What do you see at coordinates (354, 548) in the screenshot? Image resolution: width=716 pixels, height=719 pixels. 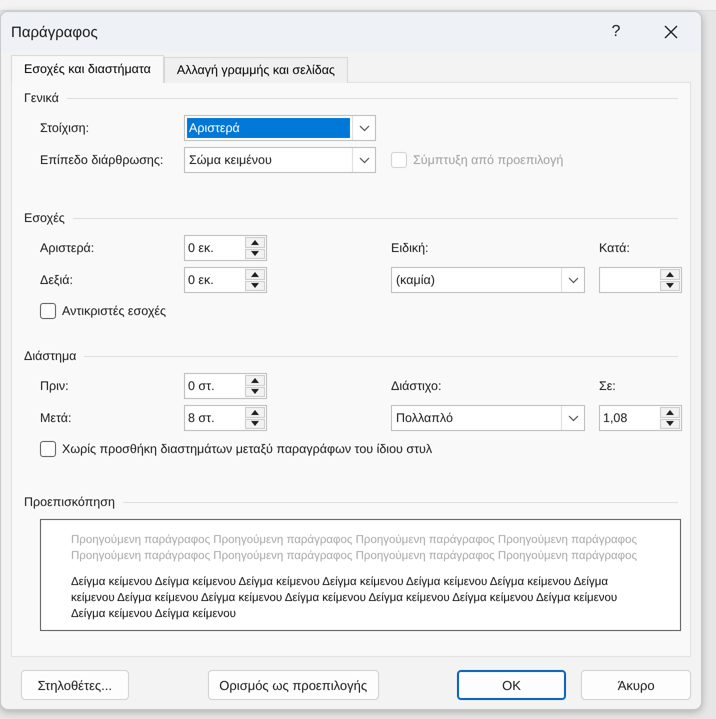 I see `previous-paragraph-text: Προηγούμενη παράγραφος Προηγούμενη παράγραφος Προηγούμενη παράγραφος Προηγούμενη παράγραφος Προηγούμενη παράγραφος Προηγούμενη παράγραφος Προηγούμενη παράγραφος Προηγούμενη παράγραφος` at bounding box center [354, 548].